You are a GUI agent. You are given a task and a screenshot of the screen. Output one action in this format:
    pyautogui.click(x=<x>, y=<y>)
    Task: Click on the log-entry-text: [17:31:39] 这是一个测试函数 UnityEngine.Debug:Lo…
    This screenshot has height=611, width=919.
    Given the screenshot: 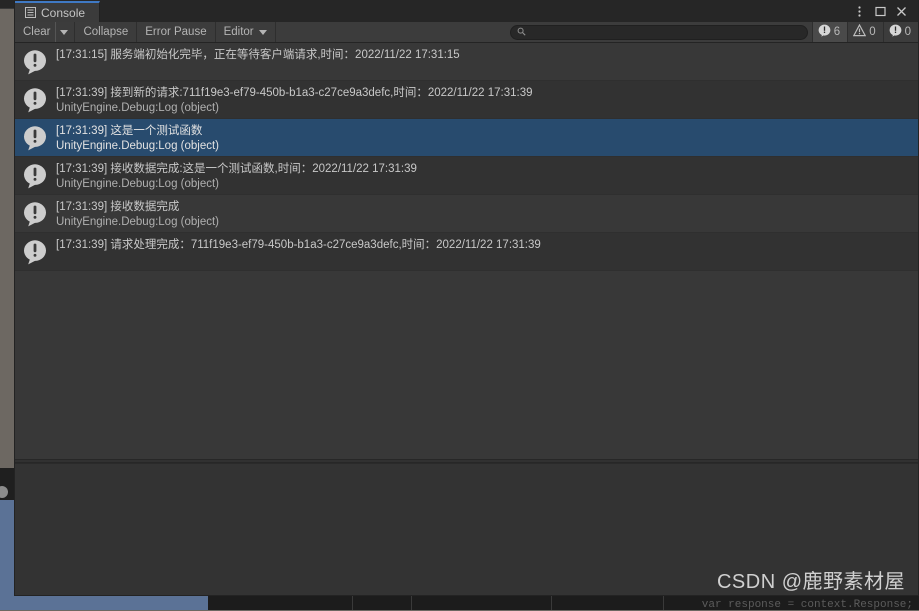 What is the action you would take?
    pyautogui.click(x=137, y=138)
    